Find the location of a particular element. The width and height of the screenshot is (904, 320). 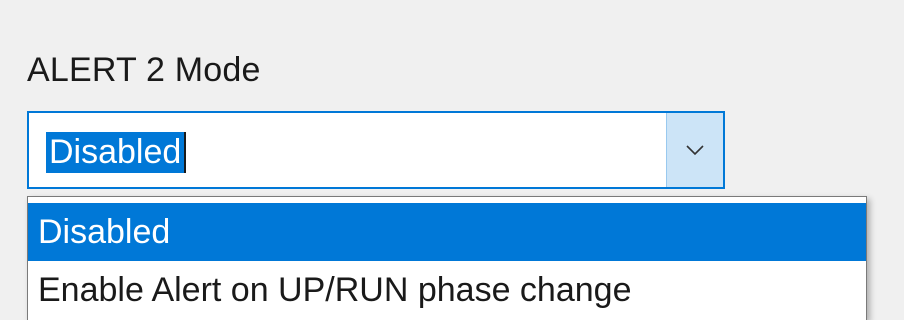

text-caret is located at coordinates (185, 152).